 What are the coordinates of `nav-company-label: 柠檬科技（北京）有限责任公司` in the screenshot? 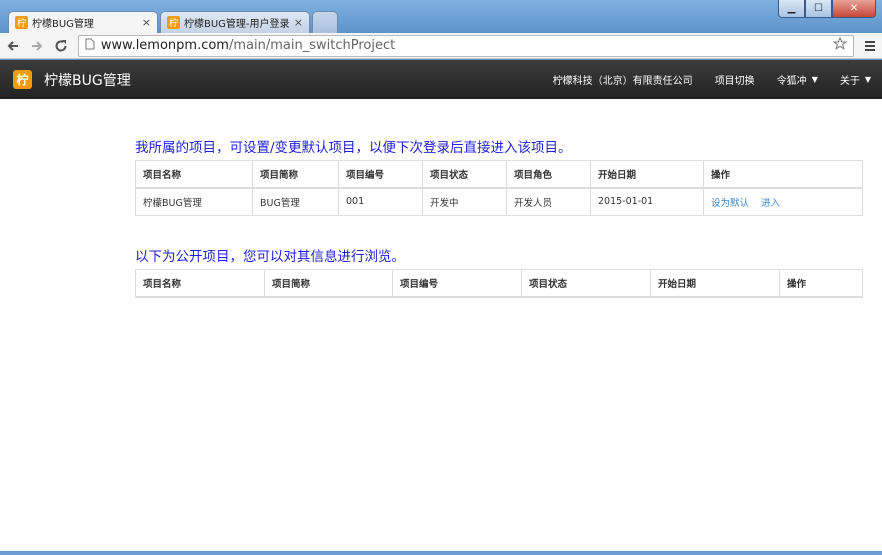 It's located at (622, 81).